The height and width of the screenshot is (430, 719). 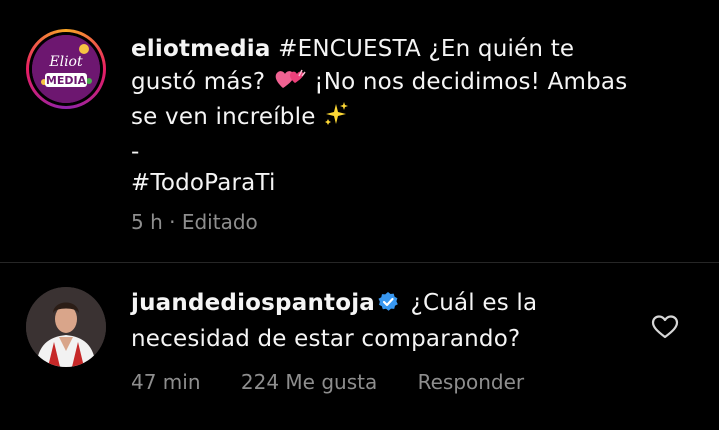 I want to click on juandediospantoja-avatar, so click(x=66, y=327).